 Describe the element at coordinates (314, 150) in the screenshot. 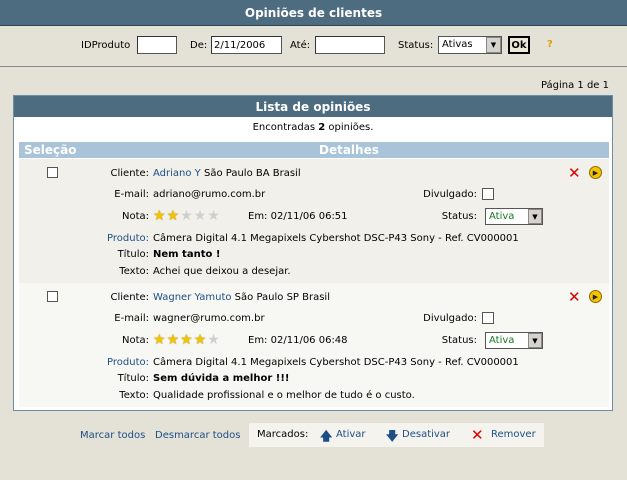

I see `column-header: Seleção Detalhes` at that location.